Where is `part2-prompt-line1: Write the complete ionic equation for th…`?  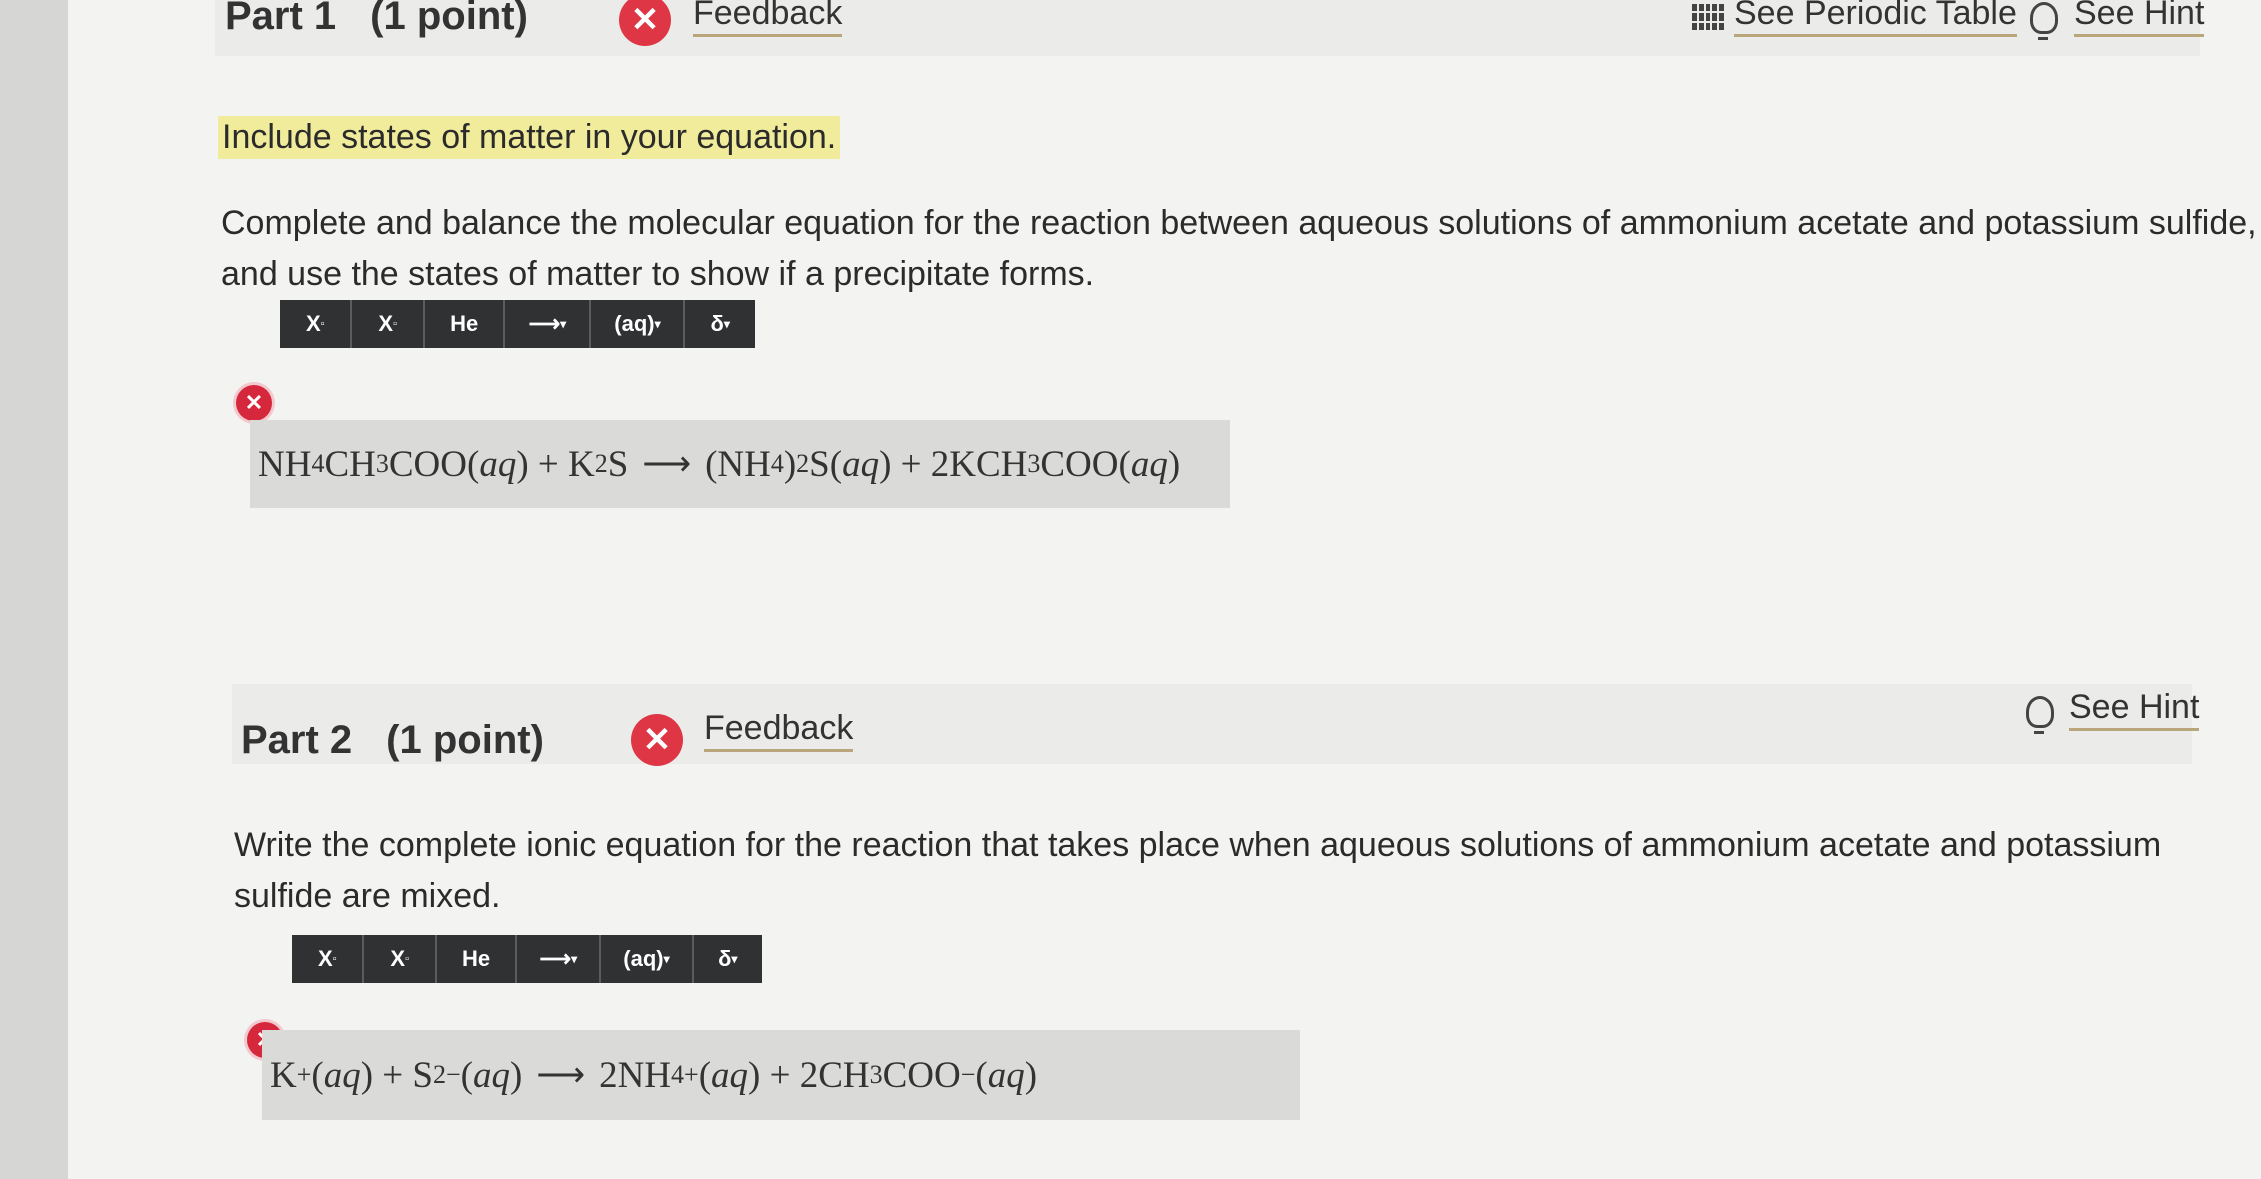
part2-prompt-line1: Write the complete ionic equation for th… is located at coordinates (1198, 845).